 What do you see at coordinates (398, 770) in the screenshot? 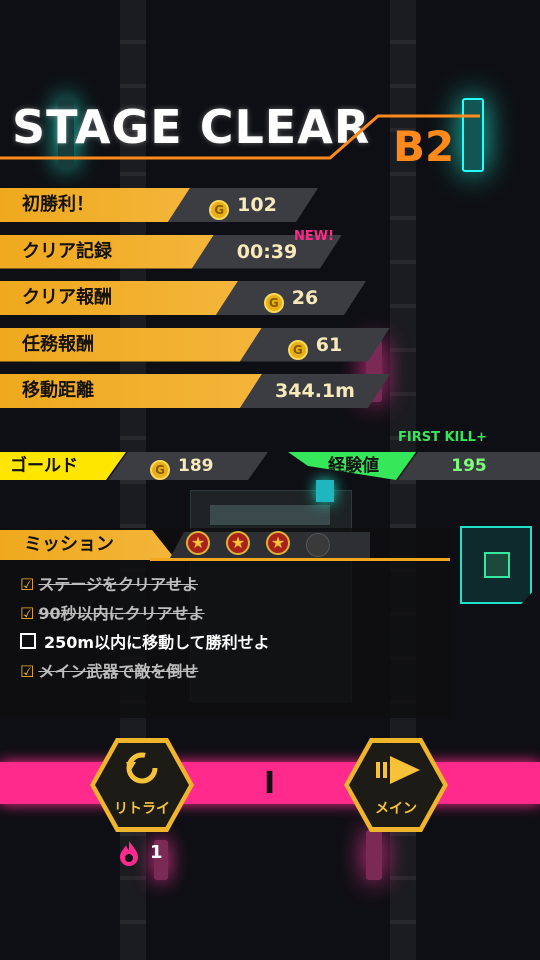
I see `arrow-right-icon` at bounding box center [398, 770].